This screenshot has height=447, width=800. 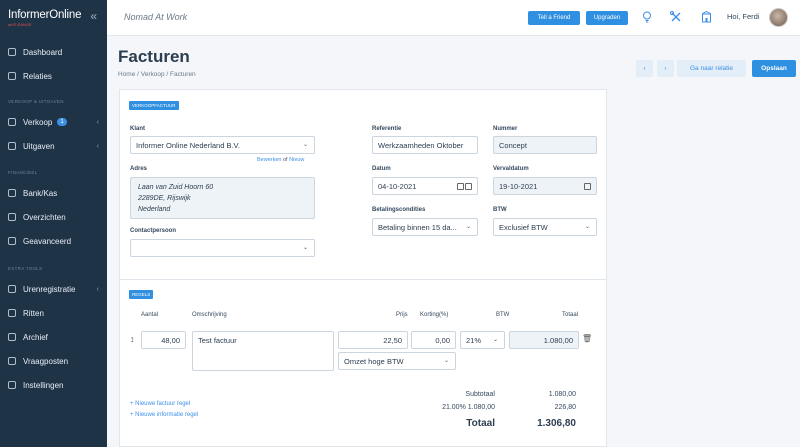 I want to click on greeting: Hoi, Ferdi, so click(x=743, y=16).